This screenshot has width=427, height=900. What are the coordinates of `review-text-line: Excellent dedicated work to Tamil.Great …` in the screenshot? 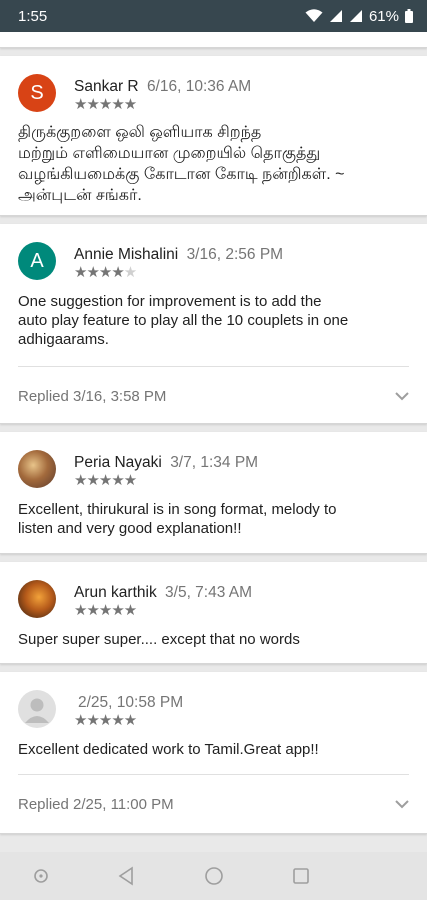 It's located at (168, 749).